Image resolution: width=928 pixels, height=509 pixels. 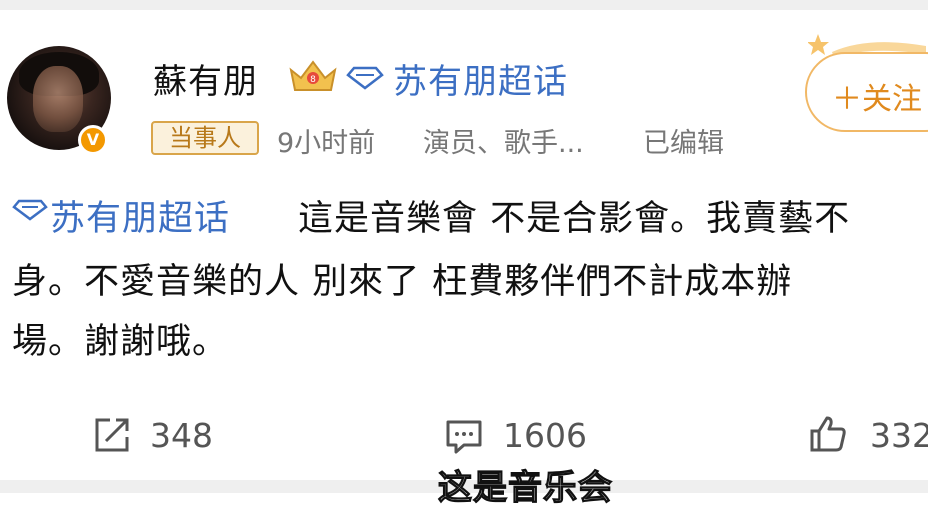 What do you see at coordinates (326, 143) in the screenshot?
I see `post-time: 9小时前` at bounding box center [326, 143].